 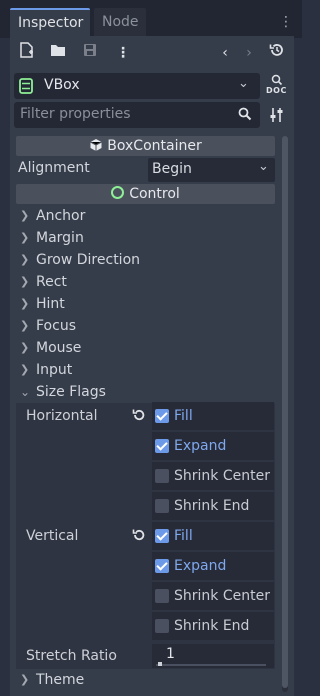 I want to click on group-mouse-label: Mouse, so click(x=59, y=348).